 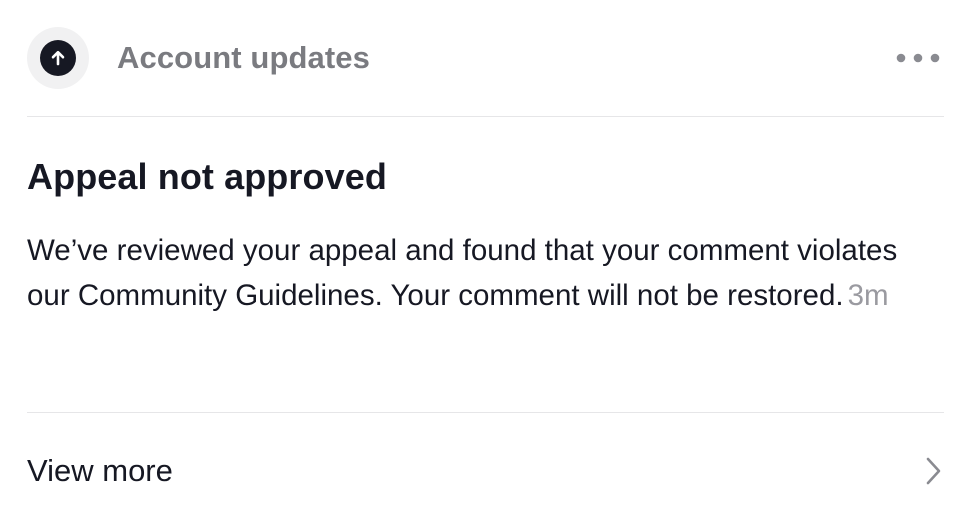 What do you see at coordinates (868, 295) in the screenshot?
I see `notification-timestamp: 3m` at bounding box center [868, 295].